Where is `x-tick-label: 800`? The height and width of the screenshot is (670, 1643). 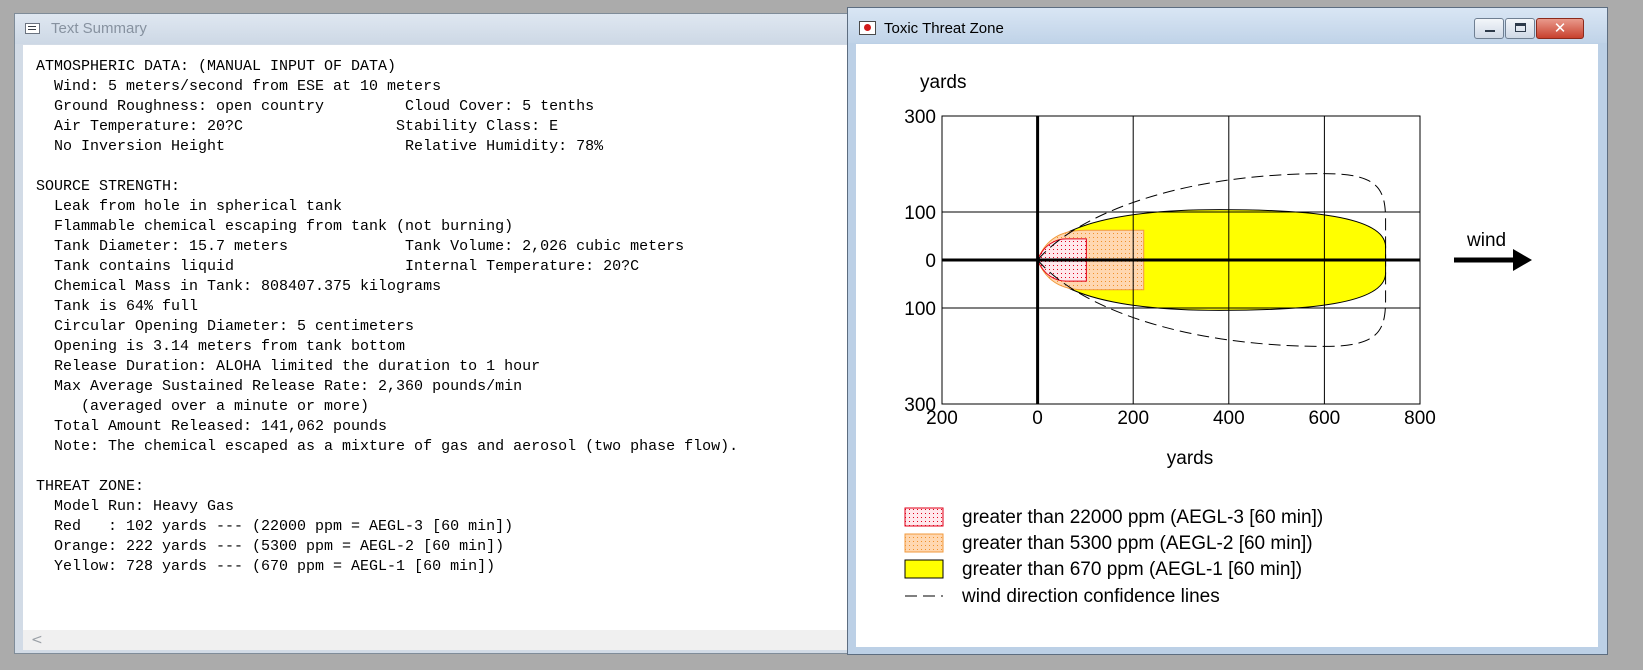 x-tick-label: 800 is located at coordinates (1420, 418).